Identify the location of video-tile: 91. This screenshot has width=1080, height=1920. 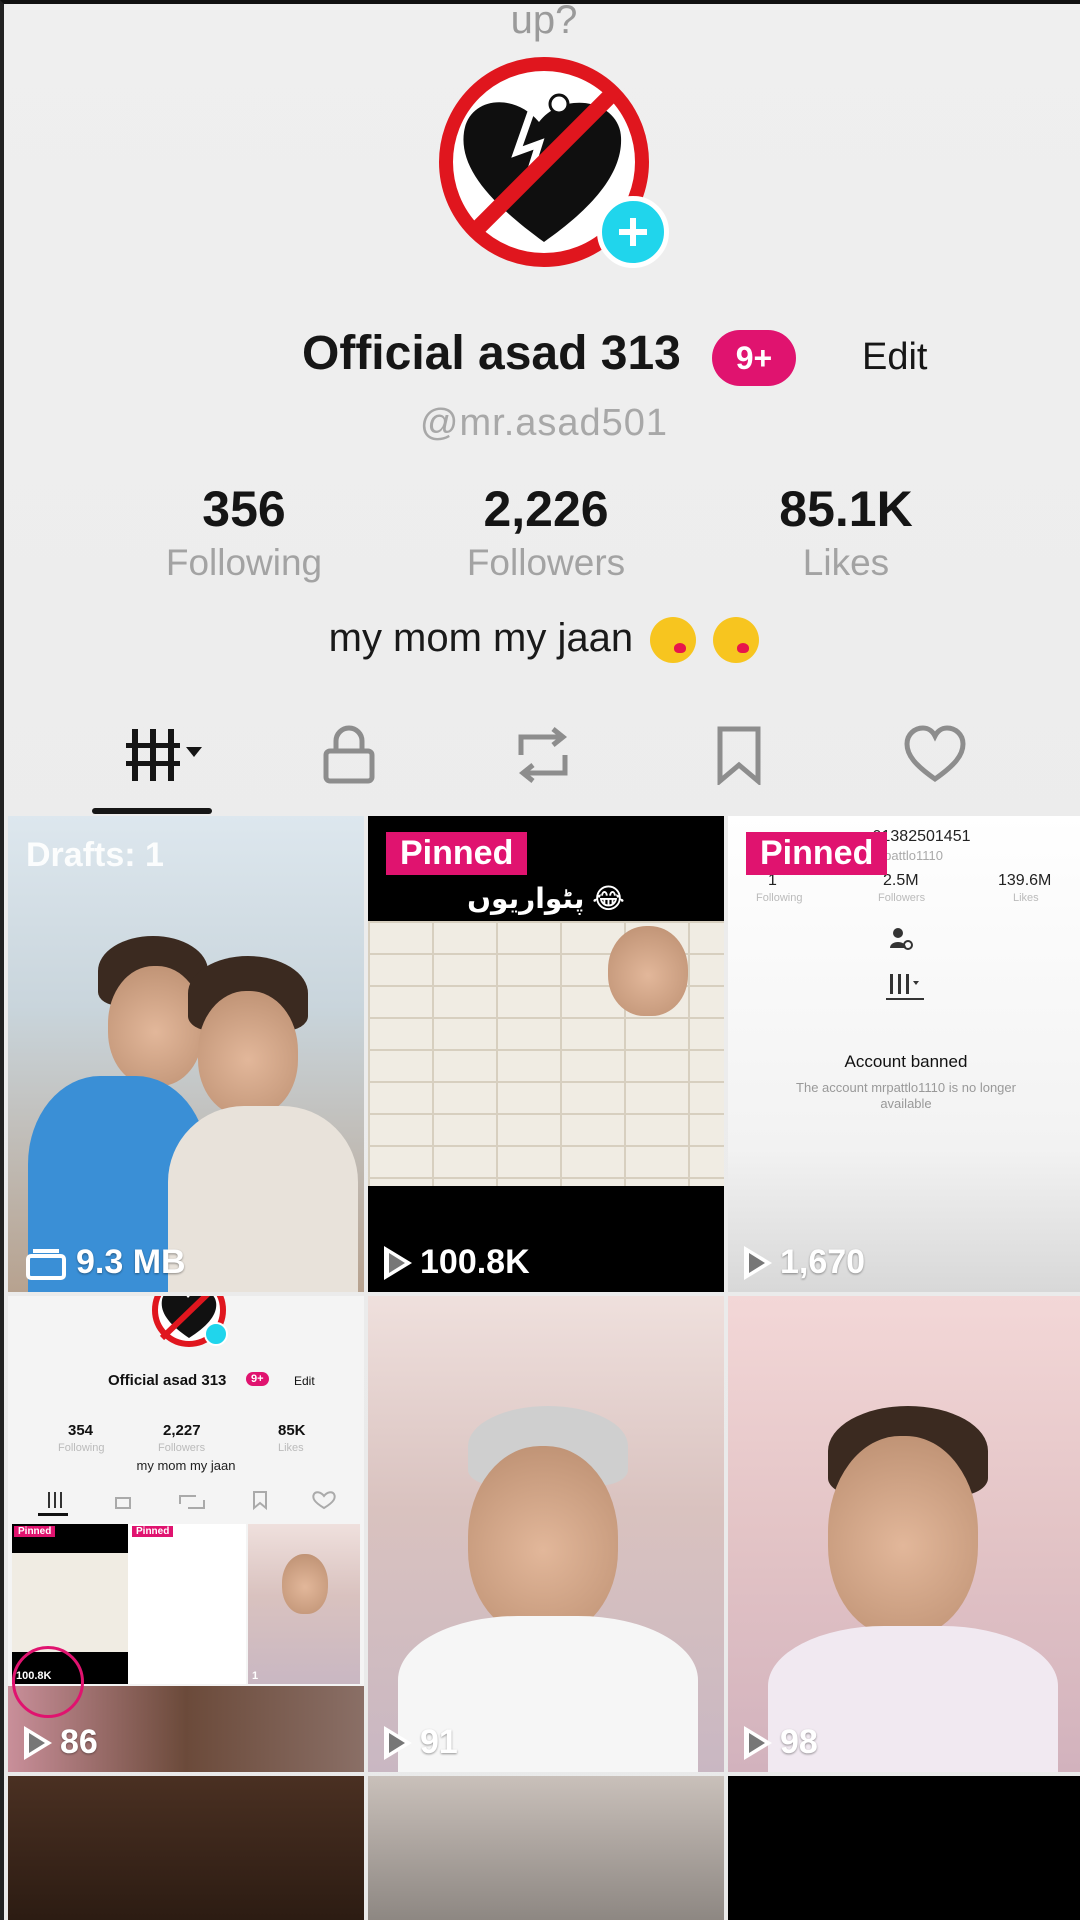
(546, 1534).